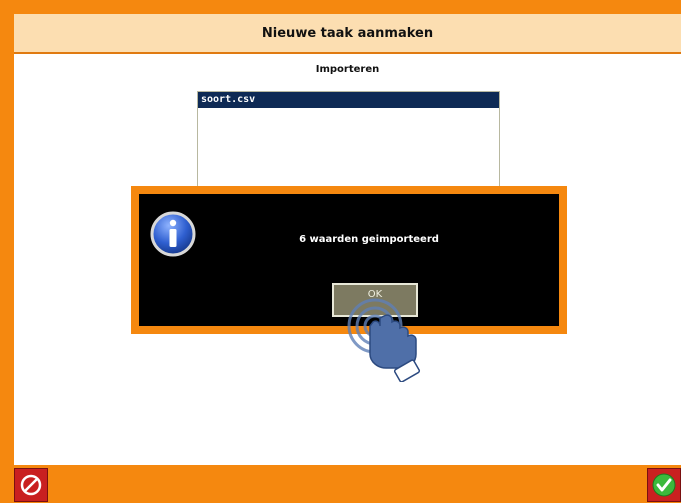  I want to click on confirm-button, so click(664, 485).